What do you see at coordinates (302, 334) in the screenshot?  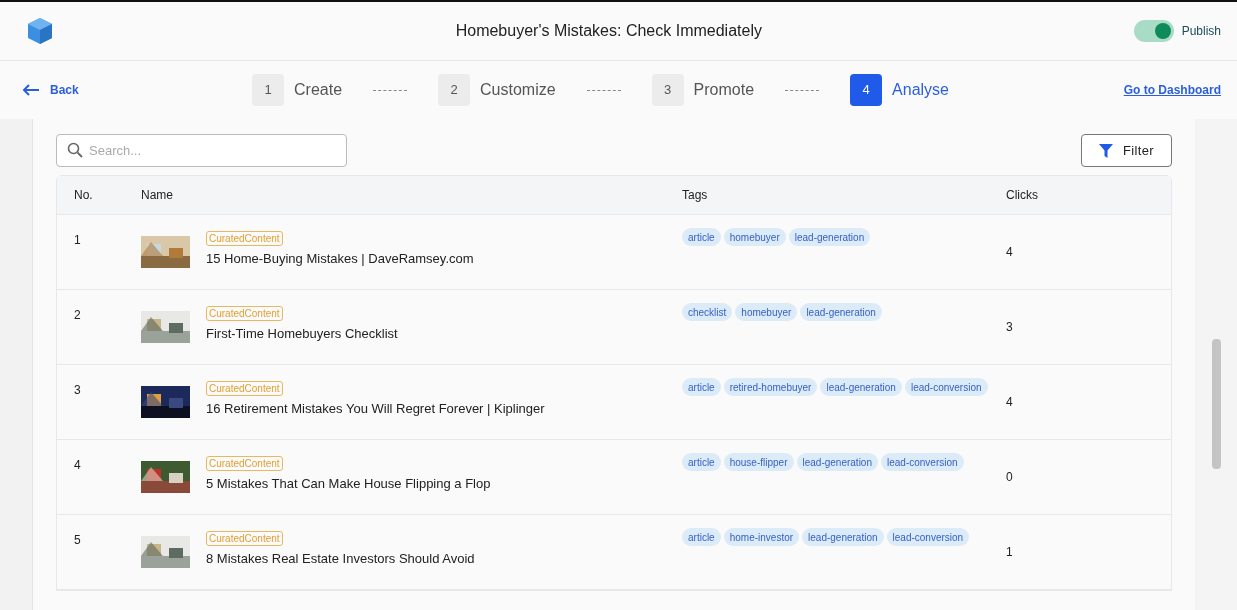 I see `content-title: First-Time Homebuyers Checklist` at bounding box center [302, 334].